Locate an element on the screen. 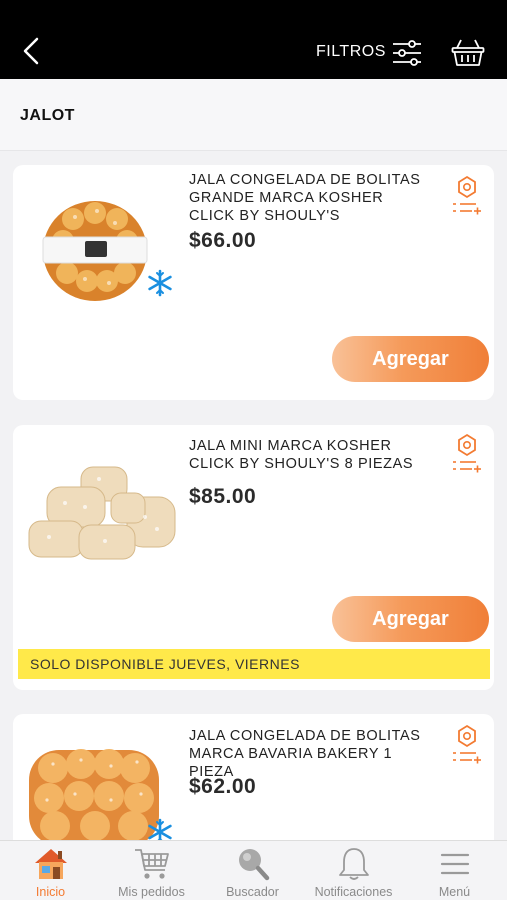 This screenshot has height=900, width=507. product-price: $62.00 is located at coordinates (223, 786).